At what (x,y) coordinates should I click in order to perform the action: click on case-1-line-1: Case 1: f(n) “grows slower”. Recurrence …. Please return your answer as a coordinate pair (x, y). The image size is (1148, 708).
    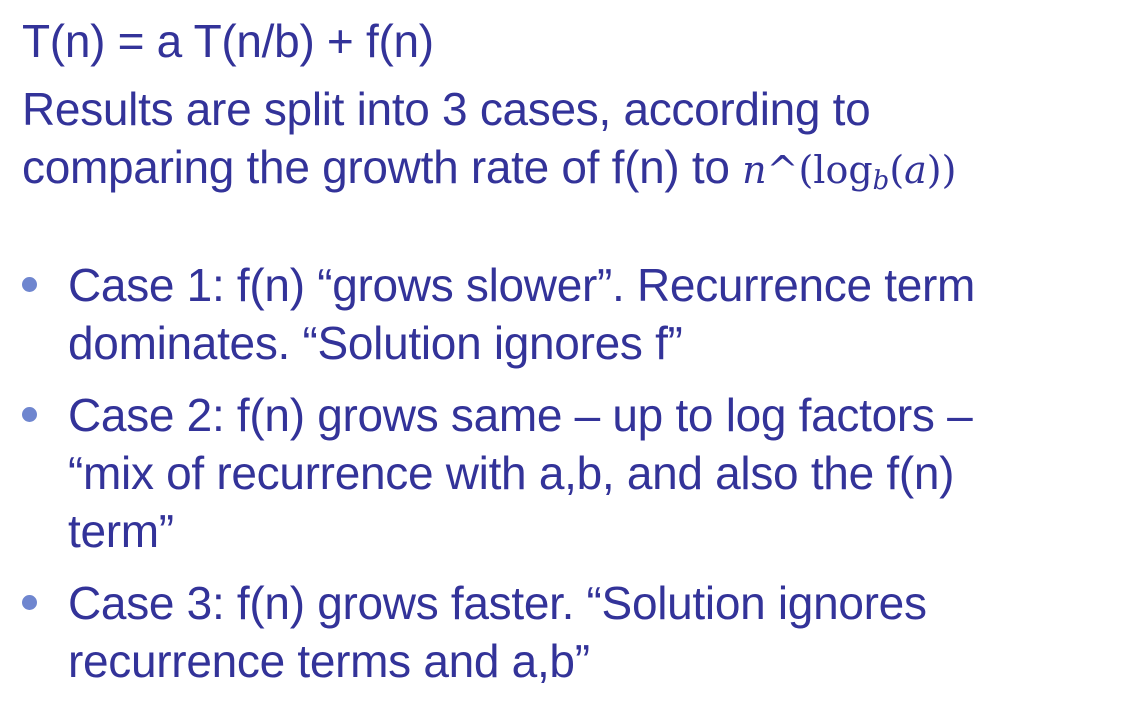
    Looking at the image, I should click on (522, 285).